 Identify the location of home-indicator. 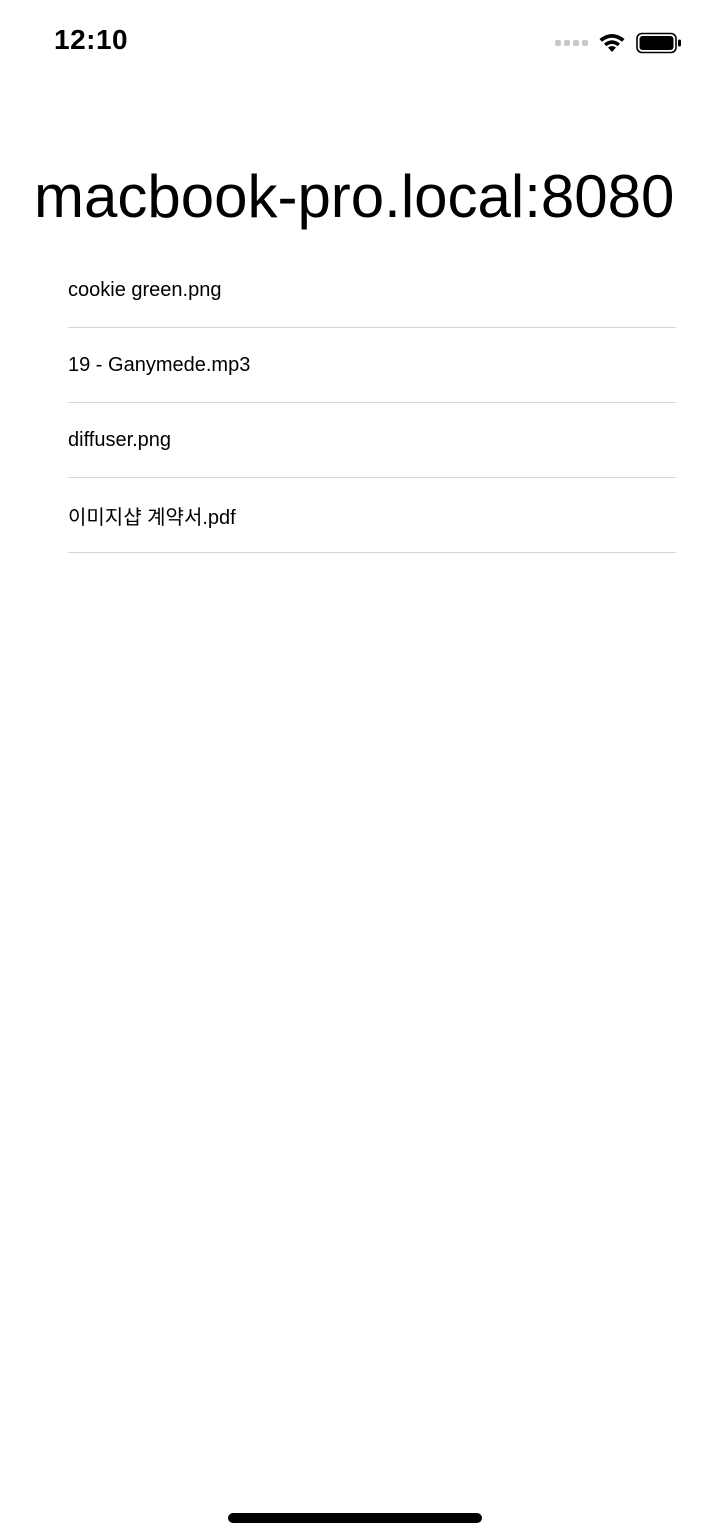
(355, 1518).